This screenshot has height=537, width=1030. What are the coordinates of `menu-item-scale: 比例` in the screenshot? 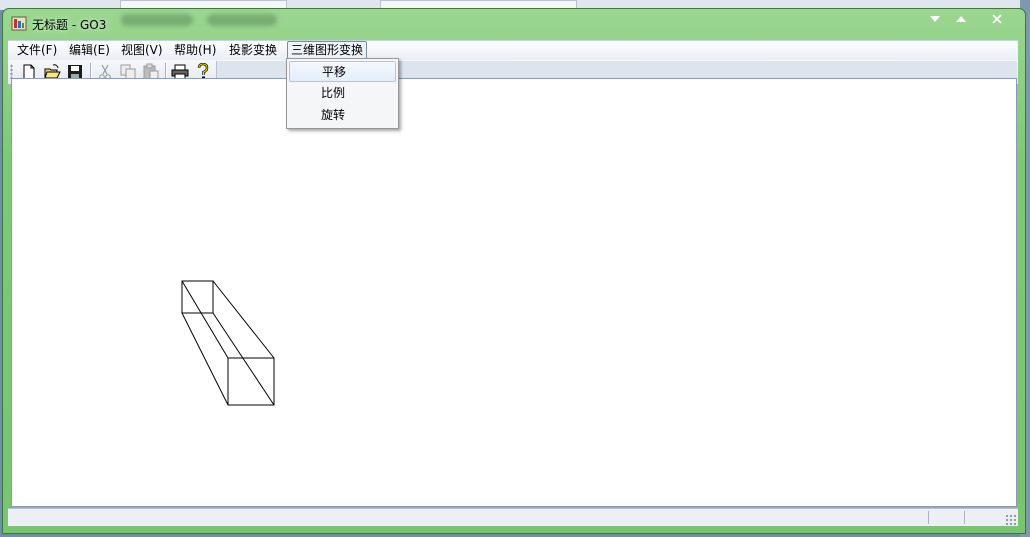 It's located at (342, 93).